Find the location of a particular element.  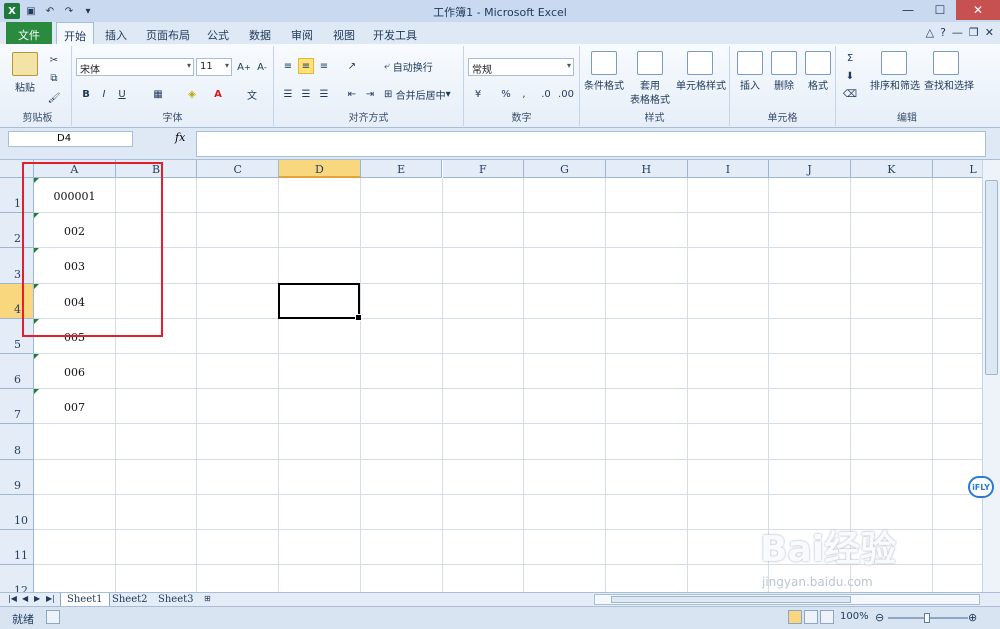

underline-button: U is located at coordinates (122, 94).